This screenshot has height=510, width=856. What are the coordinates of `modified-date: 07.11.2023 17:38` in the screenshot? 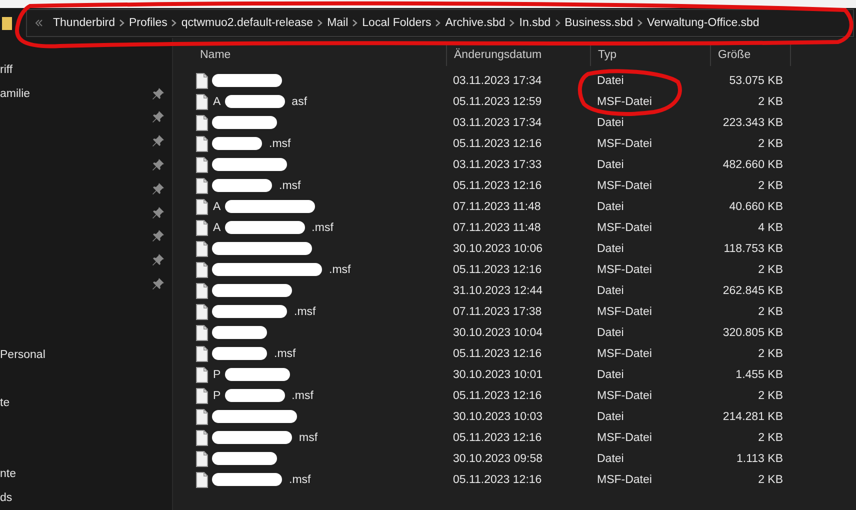 It's located at (497, 312).